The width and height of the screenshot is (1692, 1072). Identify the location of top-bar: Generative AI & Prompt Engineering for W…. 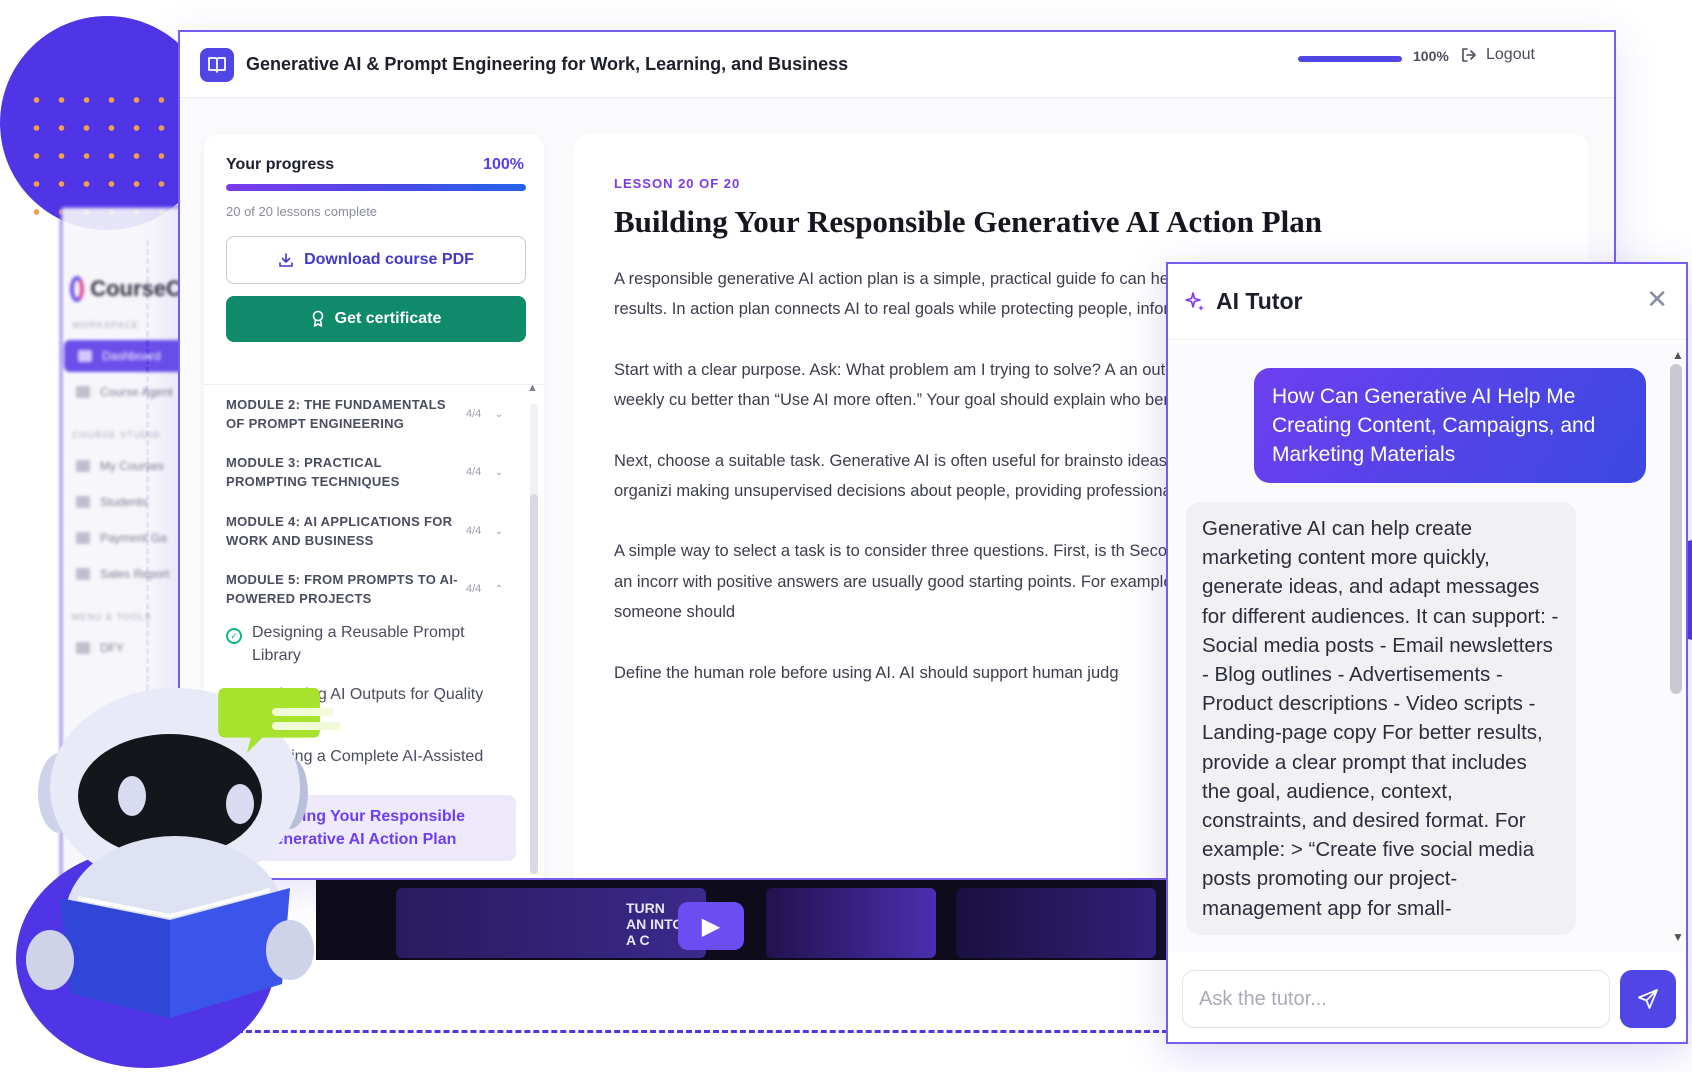
(897, 65).